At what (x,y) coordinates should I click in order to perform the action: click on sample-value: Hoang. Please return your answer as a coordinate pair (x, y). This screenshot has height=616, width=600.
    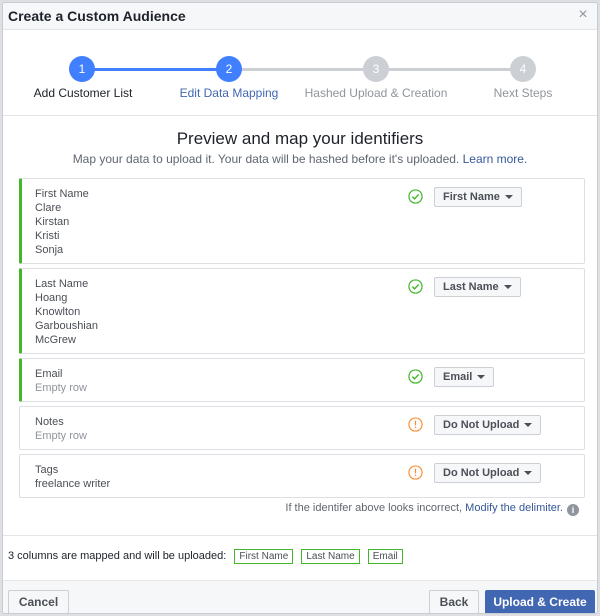
    Looking at the image, I should click on (51, 298).